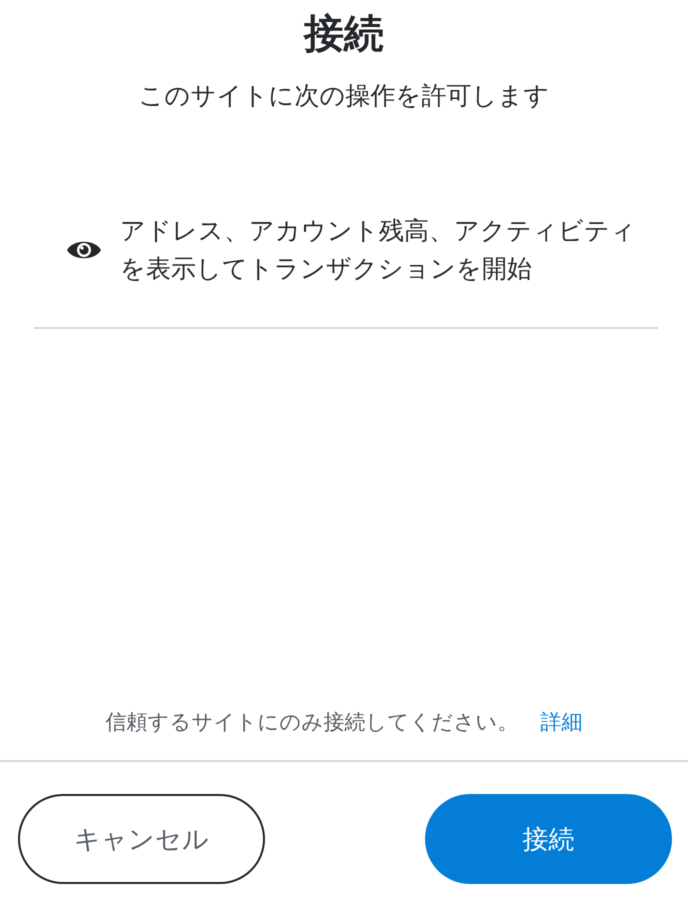 This screenshot has width=688, height=898. I want to click on notice-text: 信頼するサイトにのみ接続してください。 詳細, so click(344, 722).